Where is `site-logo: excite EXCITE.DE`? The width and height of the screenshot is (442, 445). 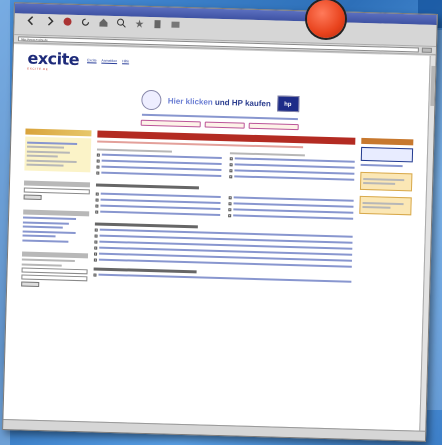
site-logo: excite EXCITE.DE is located at coordinates (53, 60).